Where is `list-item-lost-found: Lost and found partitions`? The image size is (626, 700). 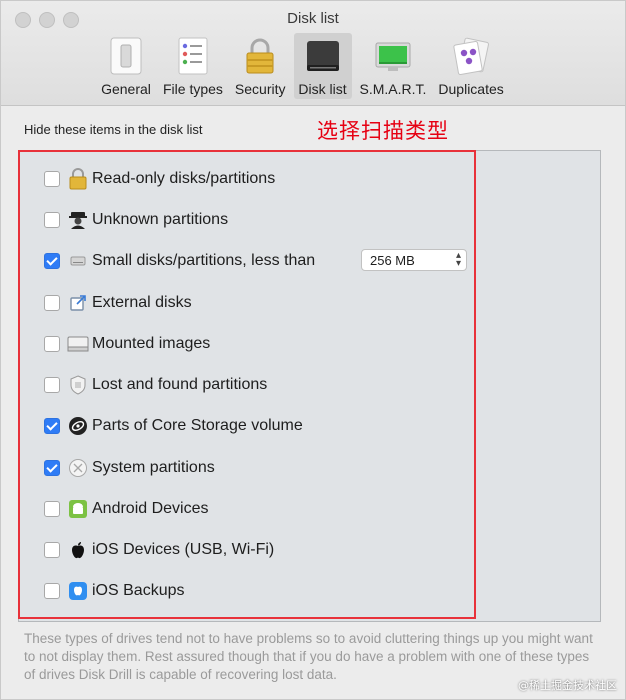 list-item-lost-found: Lost and found partitions is located at coordinates (155, 385).